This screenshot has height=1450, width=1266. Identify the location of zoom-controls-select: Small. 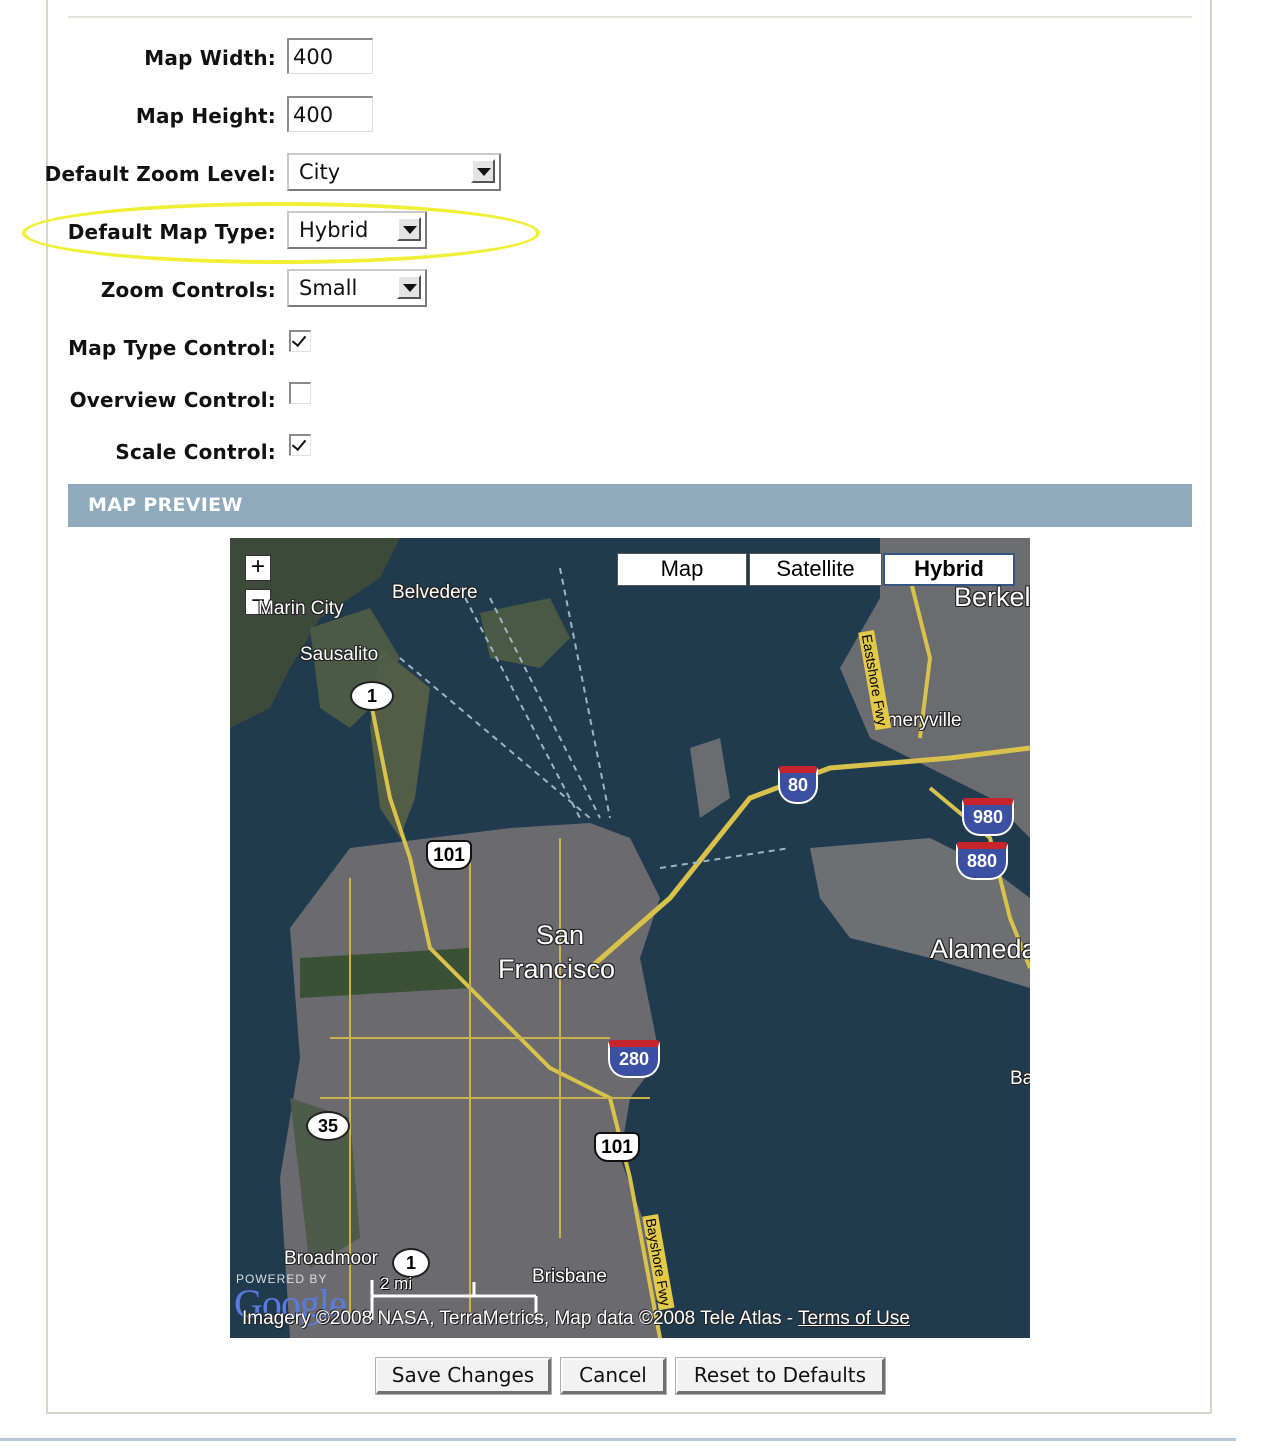
(357, 288).